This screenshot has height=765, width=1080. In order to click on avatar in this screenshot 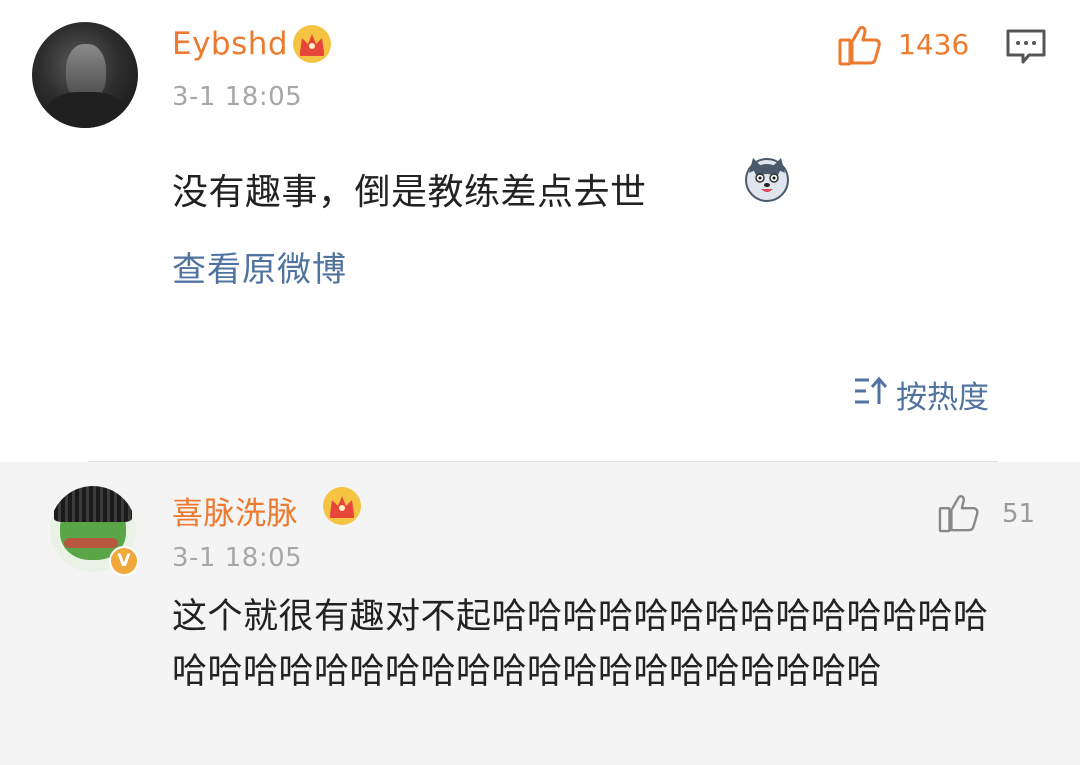, I will do `click(85, 75)`.